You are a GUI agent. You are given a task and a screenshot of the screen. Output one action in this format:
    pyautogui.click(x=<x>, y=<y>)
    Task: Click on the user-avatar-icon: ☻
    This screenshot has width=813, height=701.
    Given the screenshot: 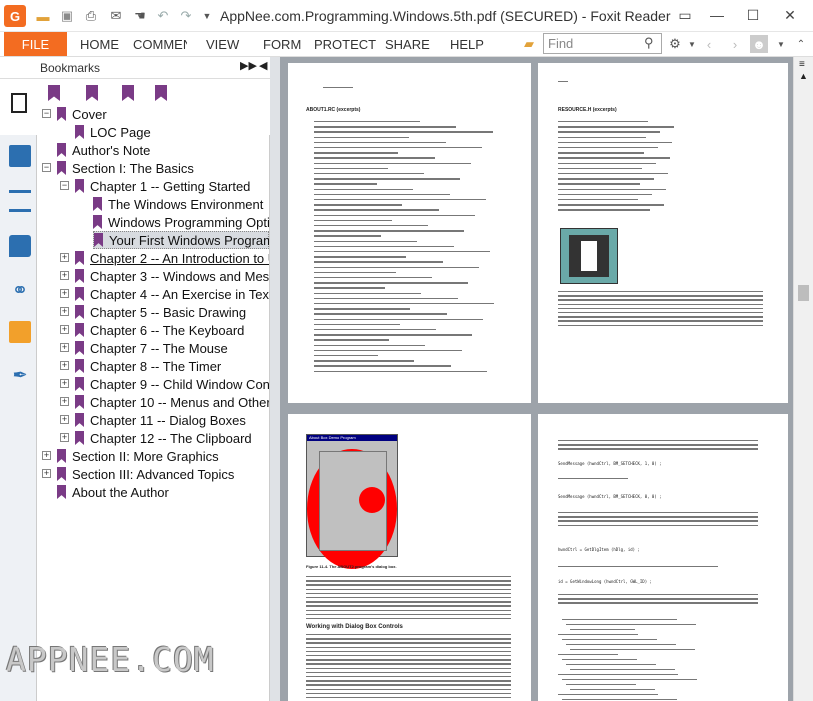 What is the action you would take?
    pyautogui.click(x=759, y=44)
    